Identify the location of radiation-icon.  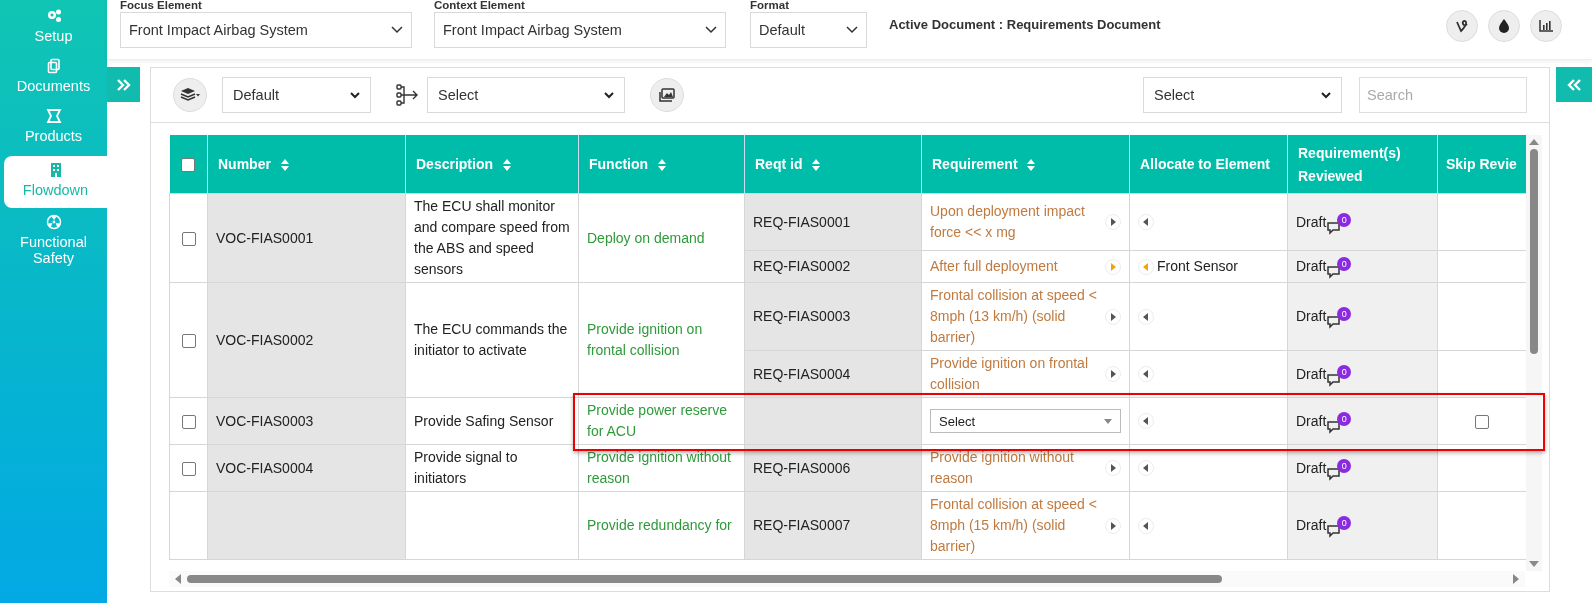
(53, 222).